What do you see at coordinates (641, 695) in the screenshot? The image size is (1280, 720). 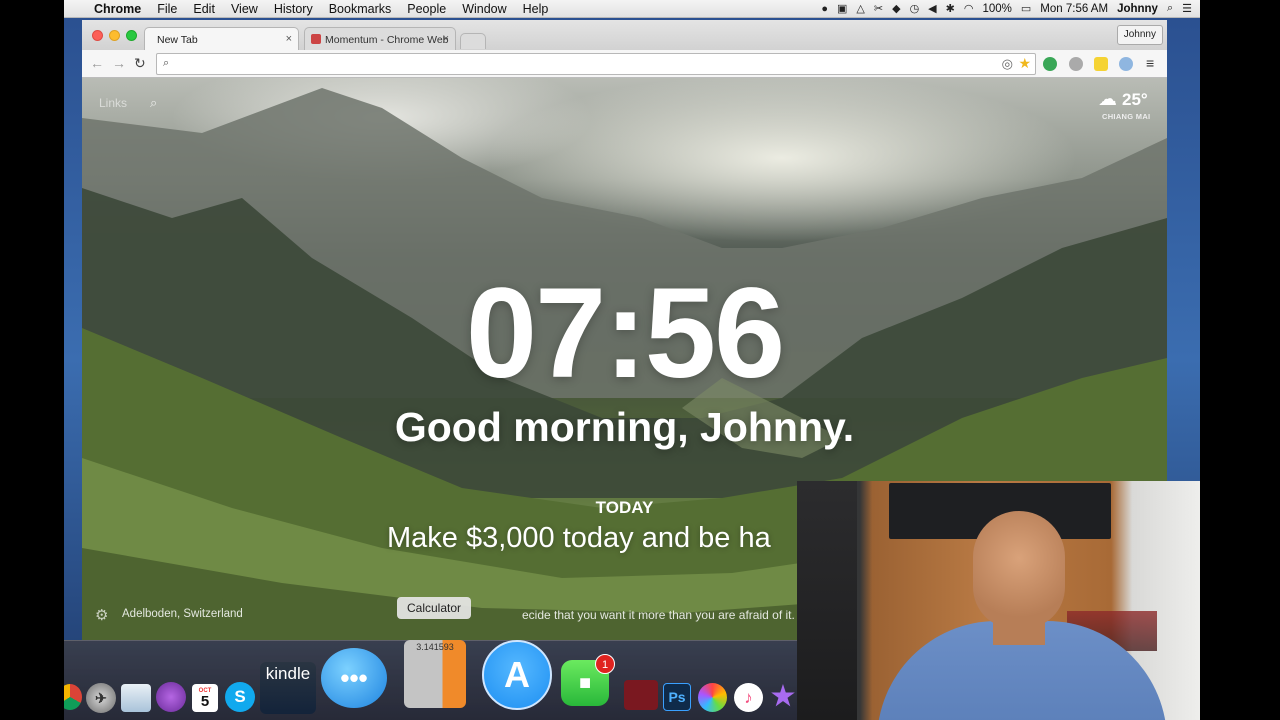 I see `photo-booth-icon` at bounding box center [641, 695].